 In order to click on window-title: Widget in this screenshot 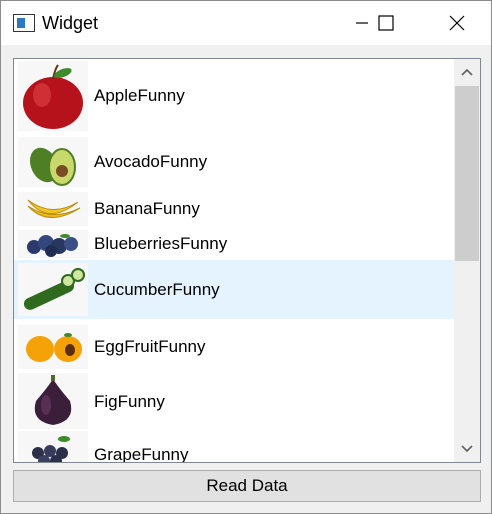, I will do `click(70, 23)`.